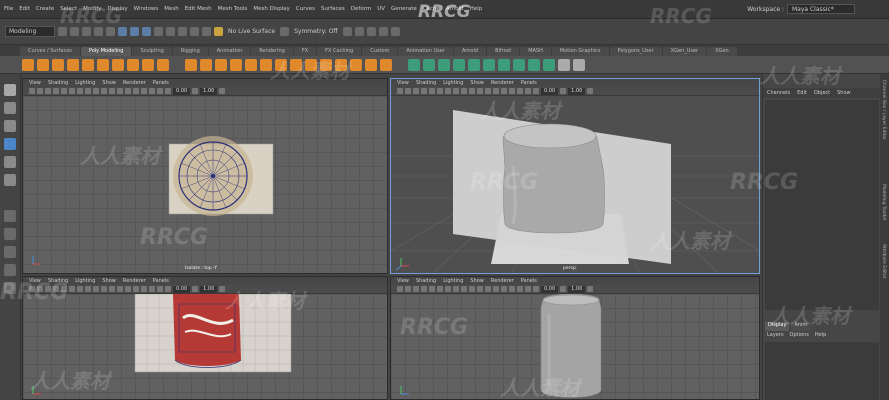  Describe the element at coordinates (266, 64) in the screenshot. I see `reduce-icon` at that location.